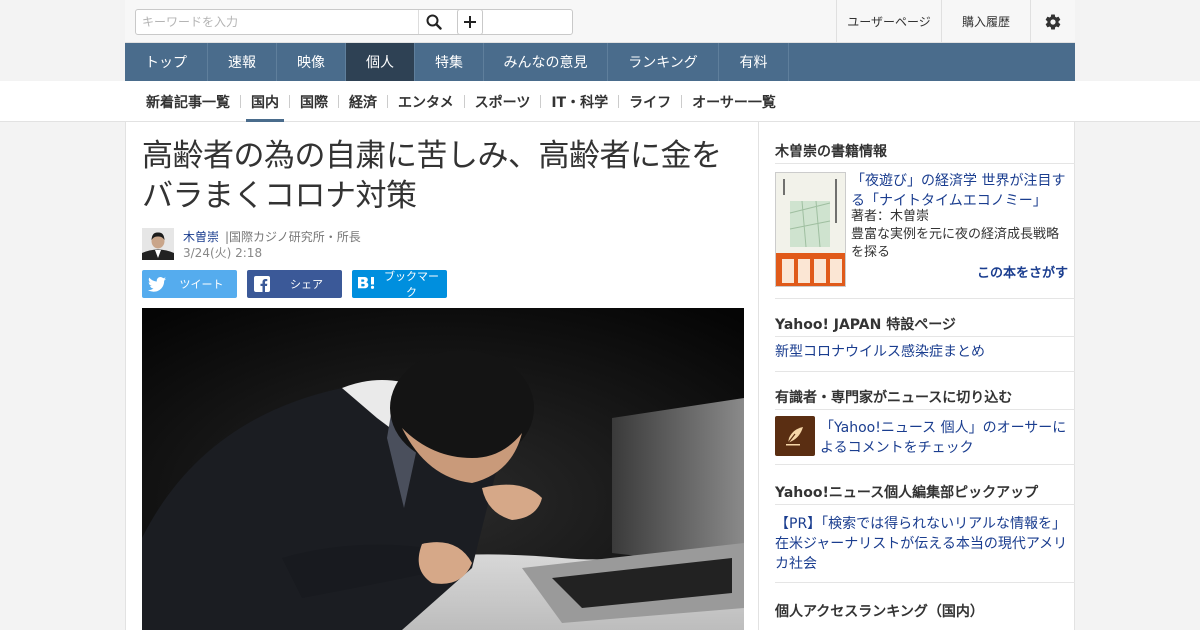  What do you see at coordinates (907, 493) in the screenshot?
I see `pickup-heading: Yahoo!ニュース個人編集部ピックアップ` at bounding box center [907, 493].